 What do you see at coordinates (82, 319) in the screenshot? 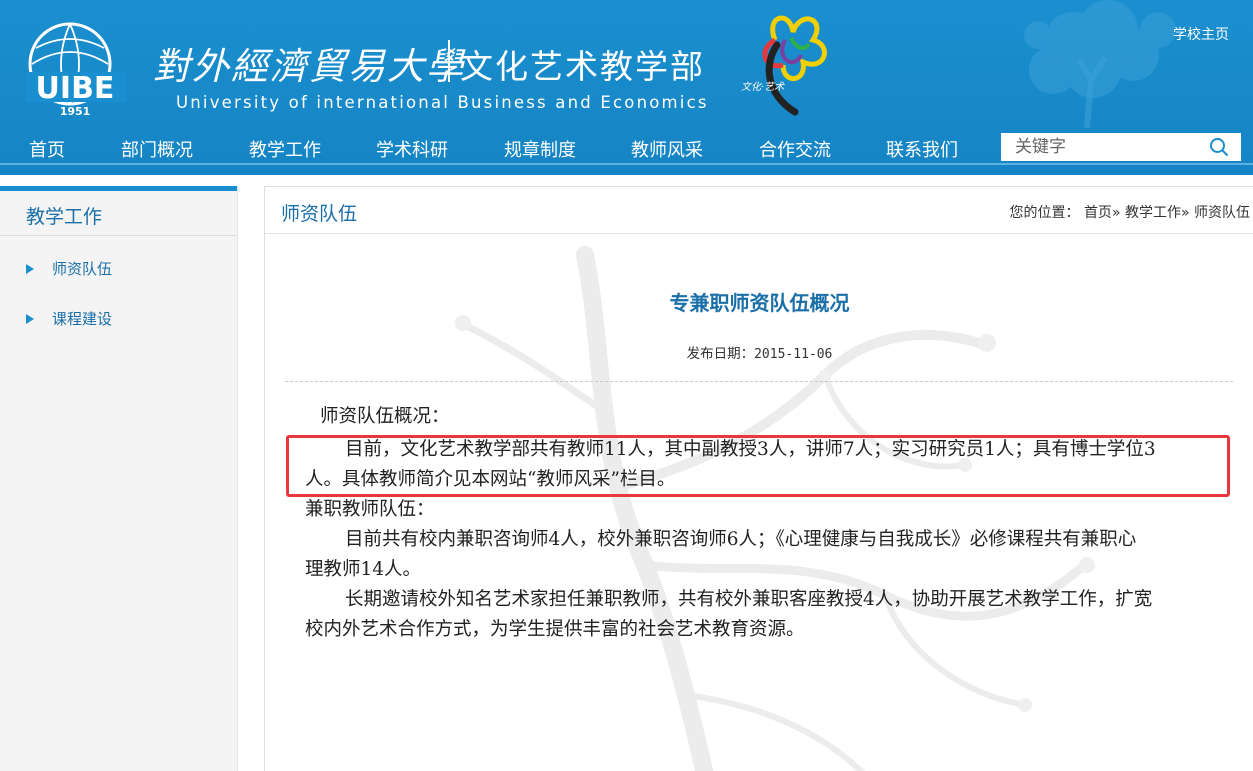
I see `sidebar-item-label: 课程建设` at bounding box center [82, 319].